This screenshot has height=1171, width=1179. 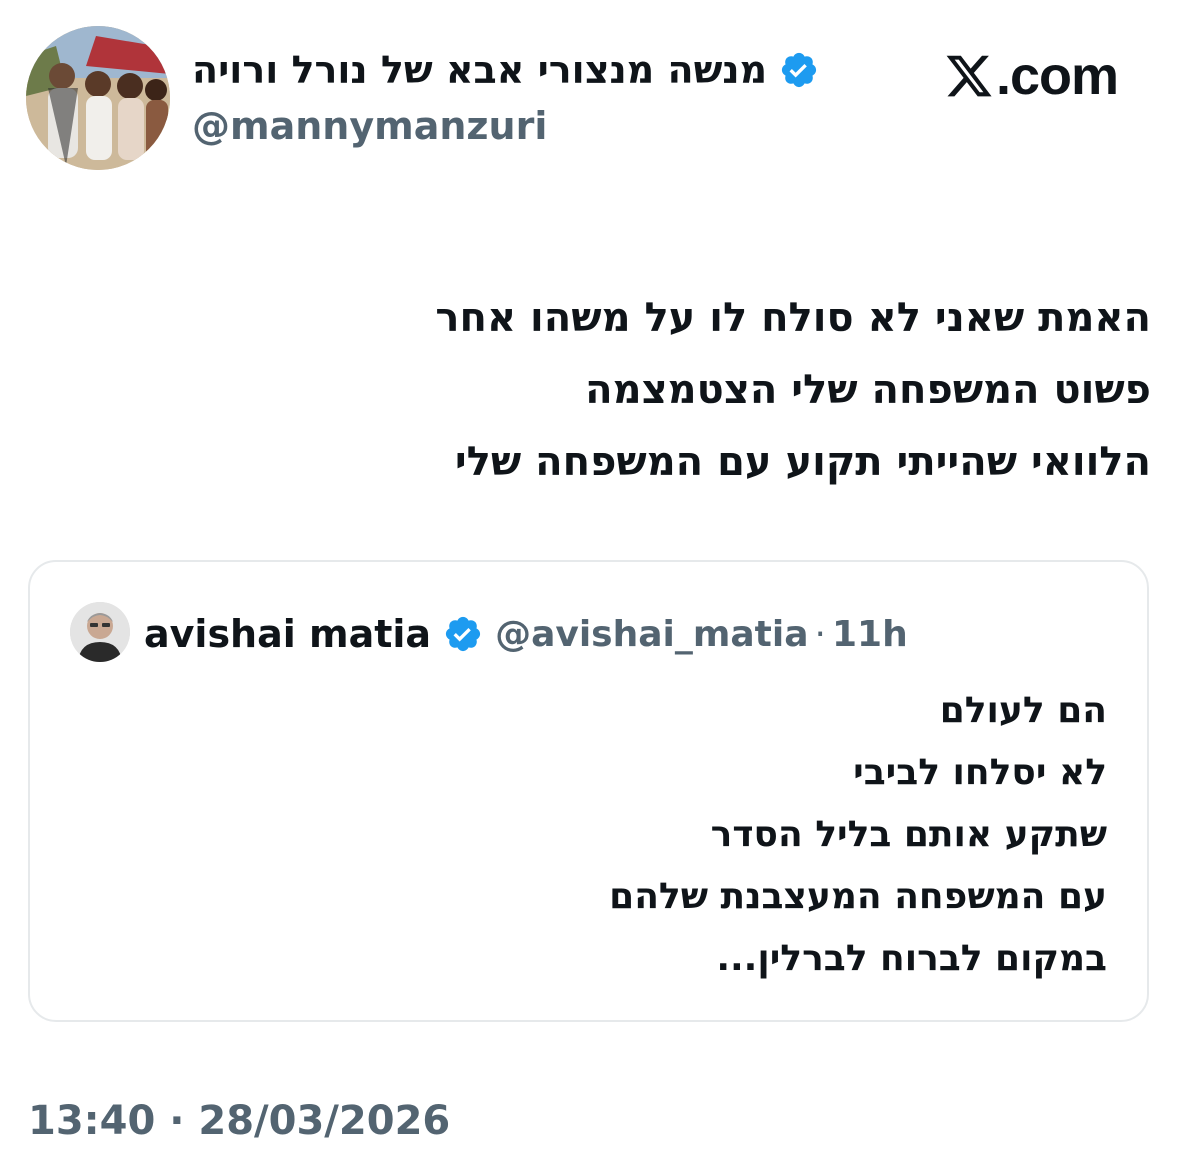 What do you see at coordinates (651, 634) in the screenshot?
I see `quoted-handle: @avishai_matia` at bounding box center [651, 634].